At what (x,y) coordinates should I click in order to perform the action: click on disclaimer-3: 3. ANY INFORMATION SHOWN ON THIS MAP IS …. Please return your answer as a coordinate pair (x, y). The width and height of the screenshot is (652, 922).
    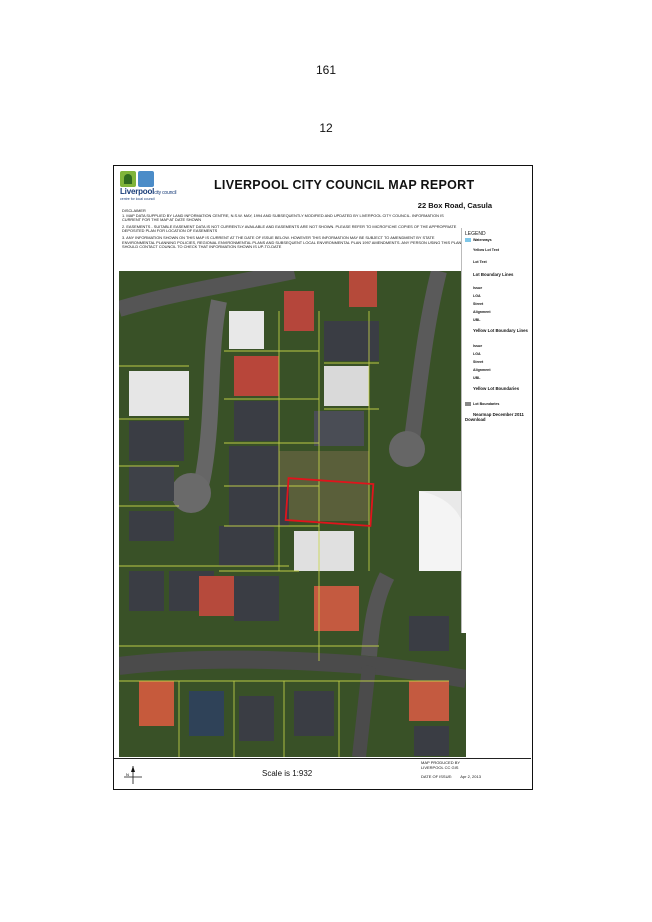
    Looking at the image, I should click on (292, 242).